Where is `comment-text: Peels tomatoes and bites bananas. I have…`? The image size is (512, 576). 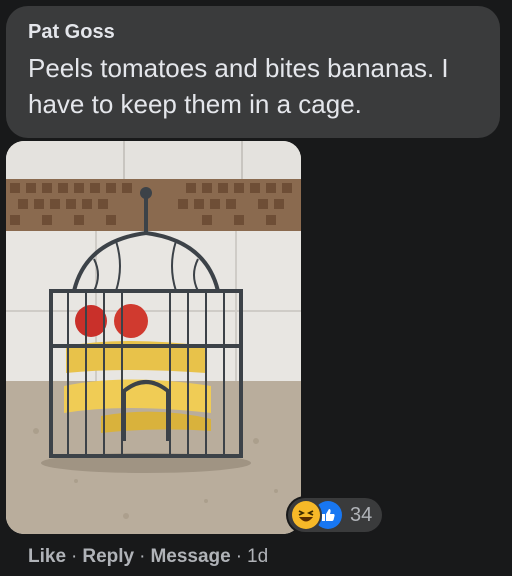 comment-text: Peels tomatoes and bites bananas. I have… is located at coordinates (238, 86).